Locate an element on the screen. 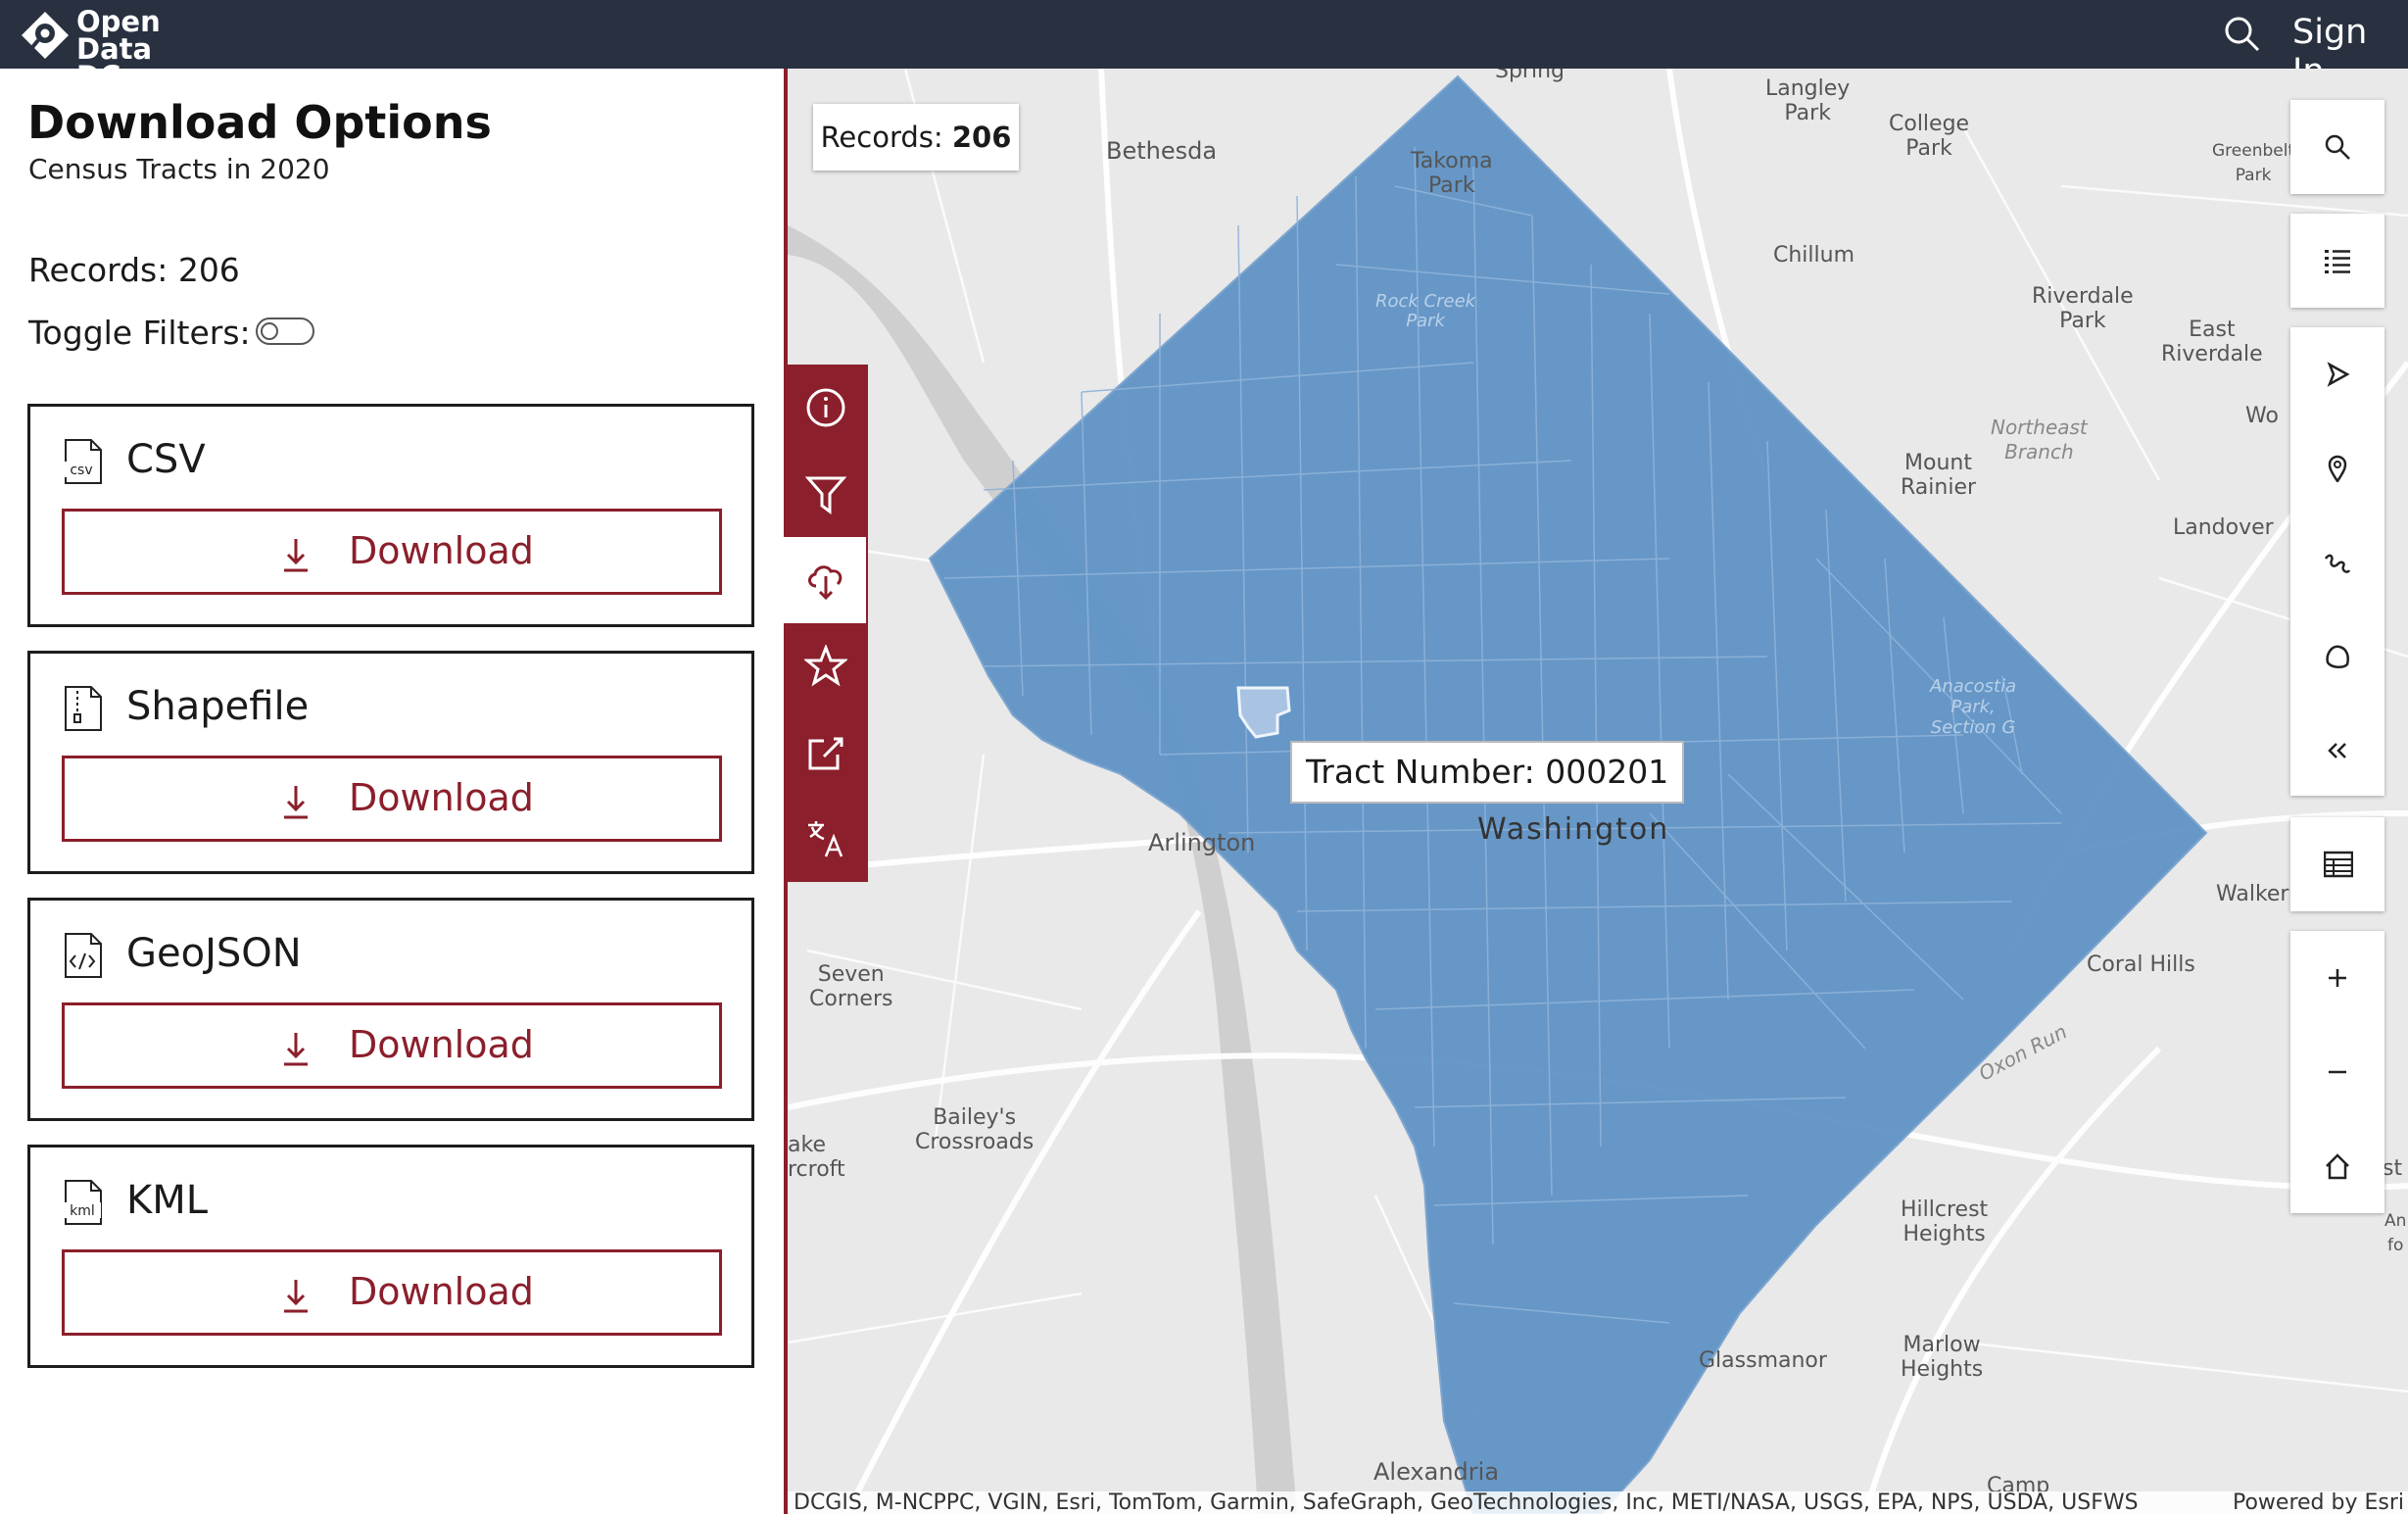 The height and width of the screenshot is (1514, 2408). search-icon is located at coordinates (2241, 33).